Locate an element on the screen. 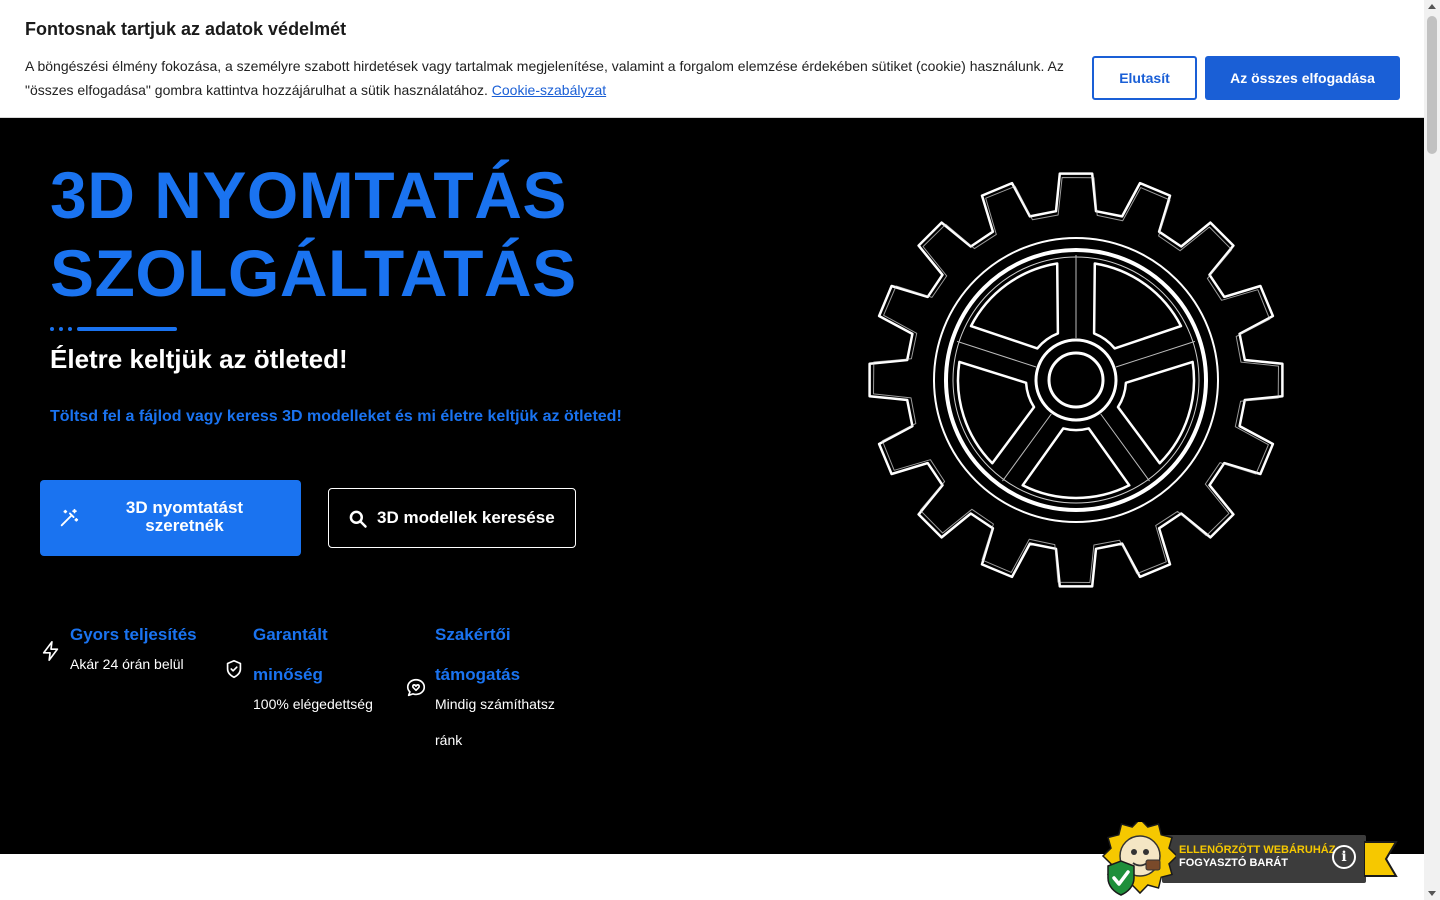 The image size is (1440, 900). trusted-shop-badge: ELLENŐRZÖTT WEBÁRUHÁZ FOGYASZTÓ BARÁT i is located at coordinates (1250, 861).